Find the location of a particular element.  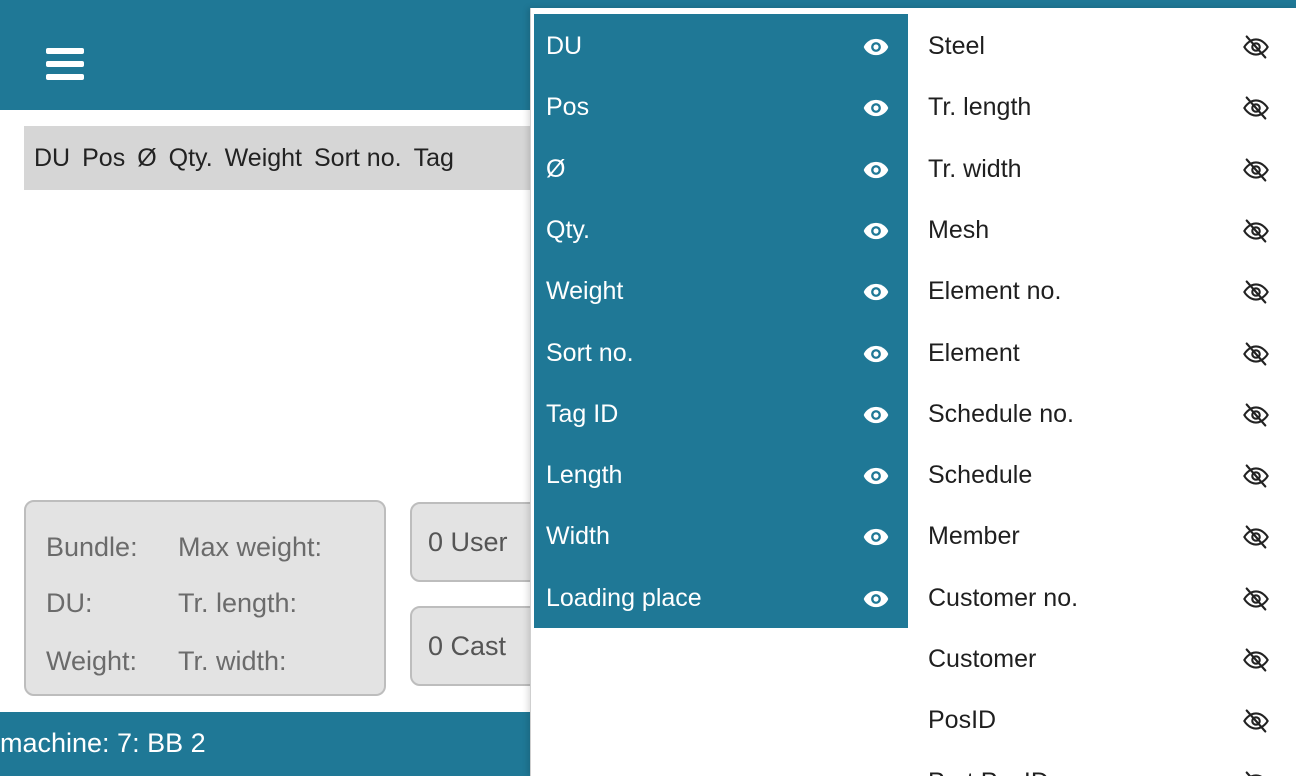

hidden-column-item-posid: PosID is located at coordinates (1102, 720).